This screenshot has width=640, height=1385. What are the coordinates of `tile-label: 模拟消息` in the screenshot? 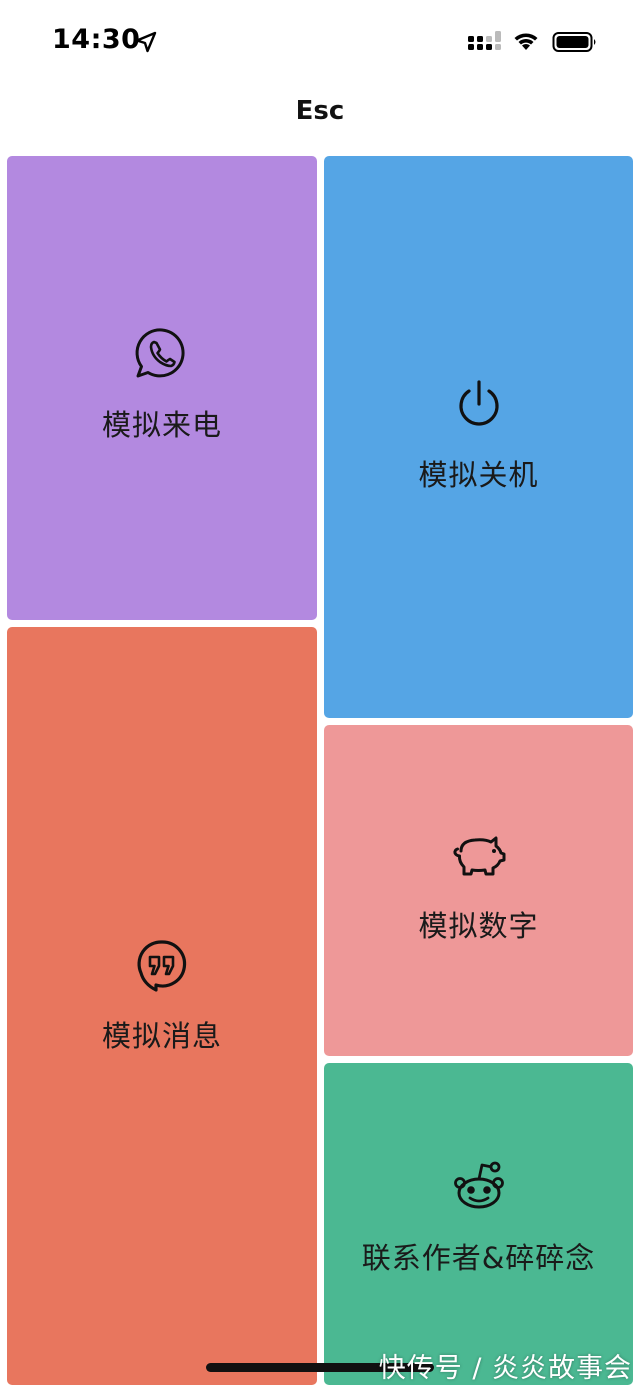 It's located at (161, 1036).